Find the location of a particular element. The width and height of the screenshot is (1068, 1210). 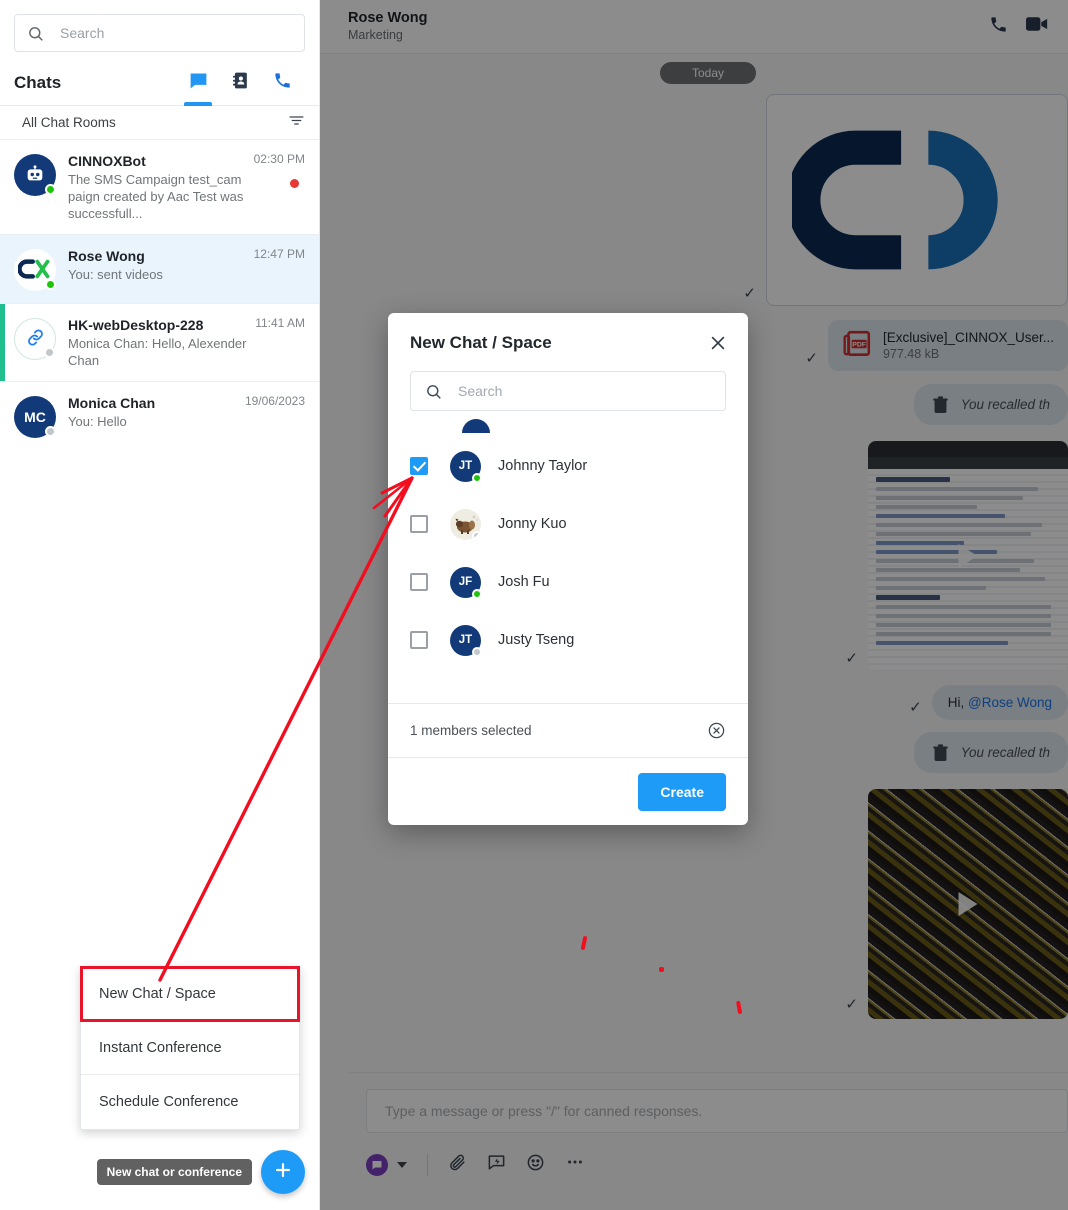

list-item-body: Rose Wong You: sent videos is located at coordinates (158, 269).